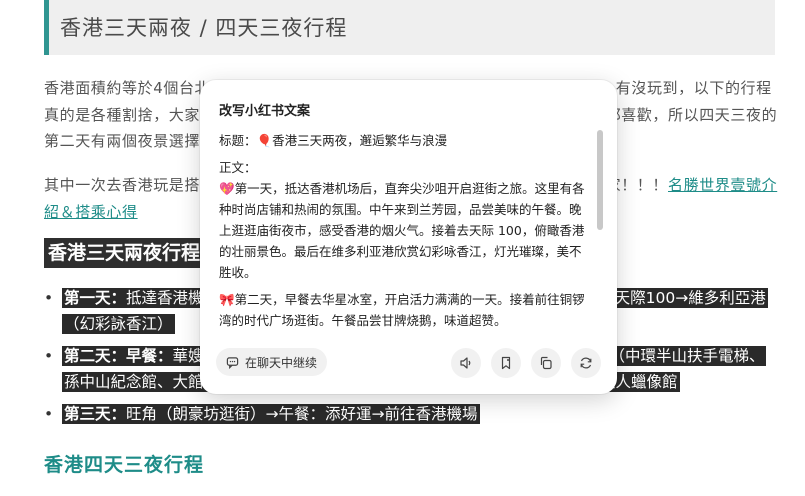 The image size is (805, 496). I want to click on chat-icon, so click(232, 362).